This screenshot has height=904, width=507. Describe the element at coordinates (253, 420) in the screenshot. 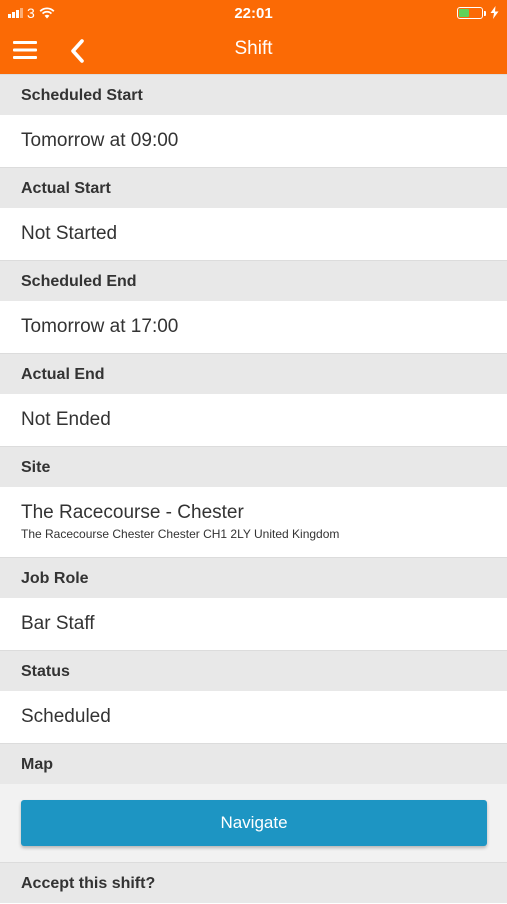

I see `actual-end-value: Not Ended` at that location.